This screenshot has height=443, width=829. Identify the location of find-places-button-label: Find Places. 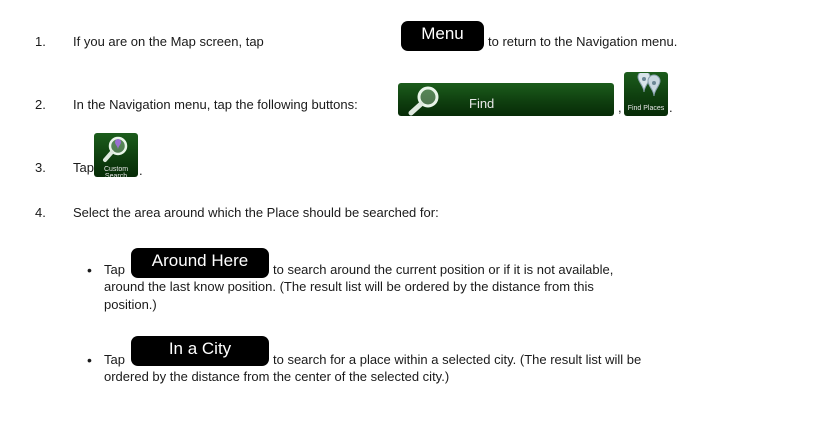
(646, 108).